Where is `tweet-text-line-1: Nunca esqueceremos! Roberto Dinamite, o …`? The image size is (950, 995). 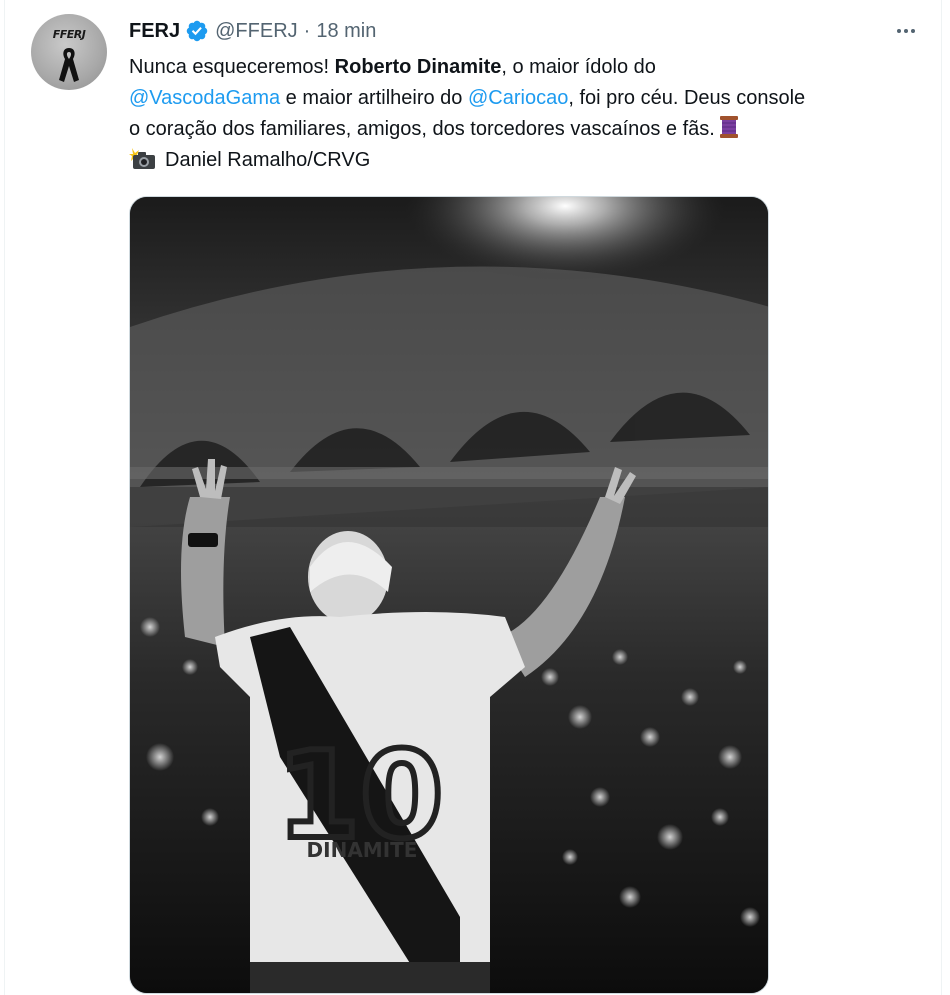 tweet-text-line-1: Nunca esqueceremos! Roberto Dinamite, o … is located at coordinates (529, 67).